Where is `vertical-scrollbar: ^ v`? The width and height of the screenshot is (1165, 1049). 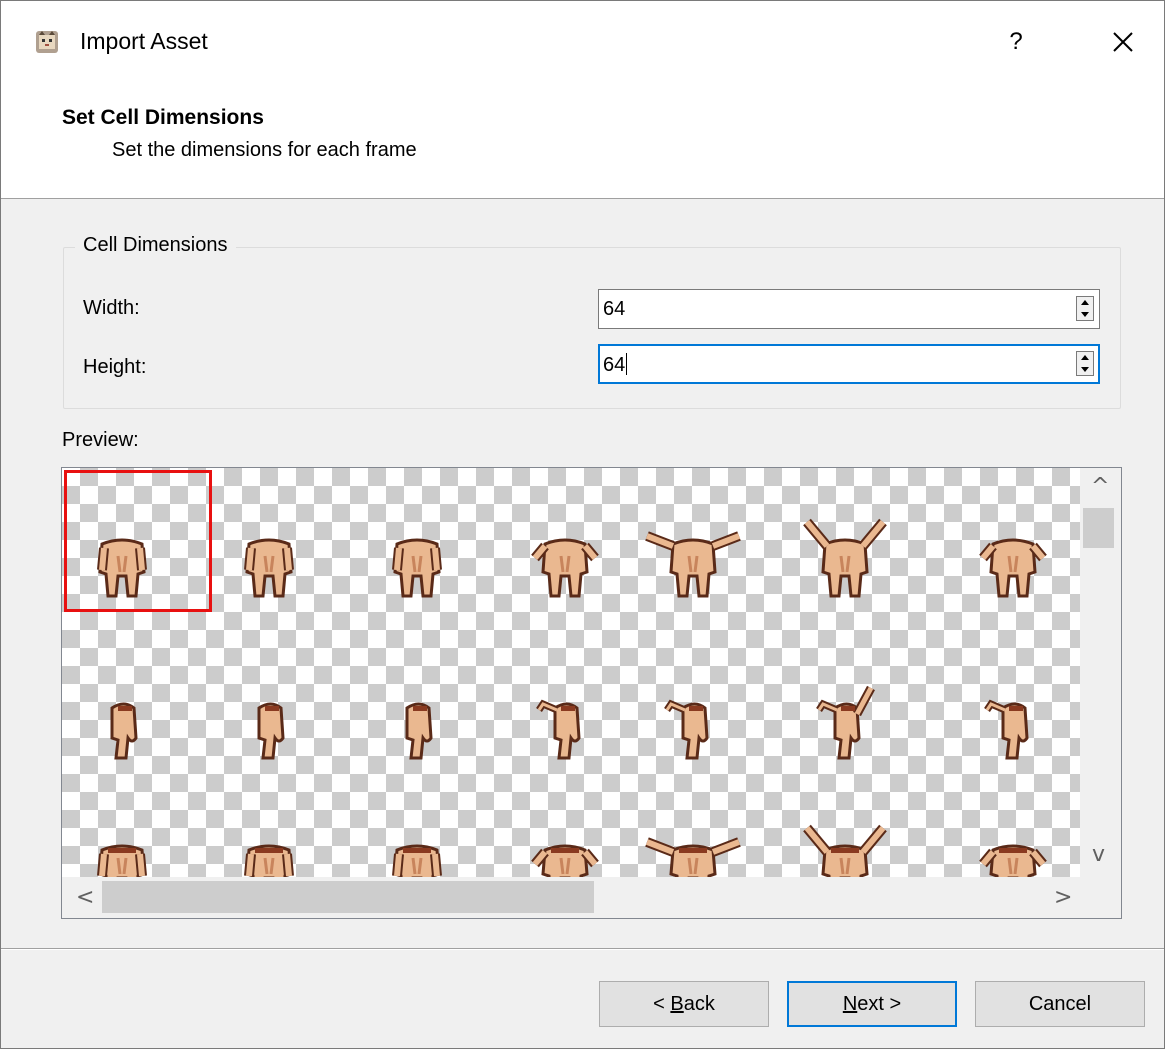 vertical-scrollbar: ^ v is located at coordinates (1100, 672).